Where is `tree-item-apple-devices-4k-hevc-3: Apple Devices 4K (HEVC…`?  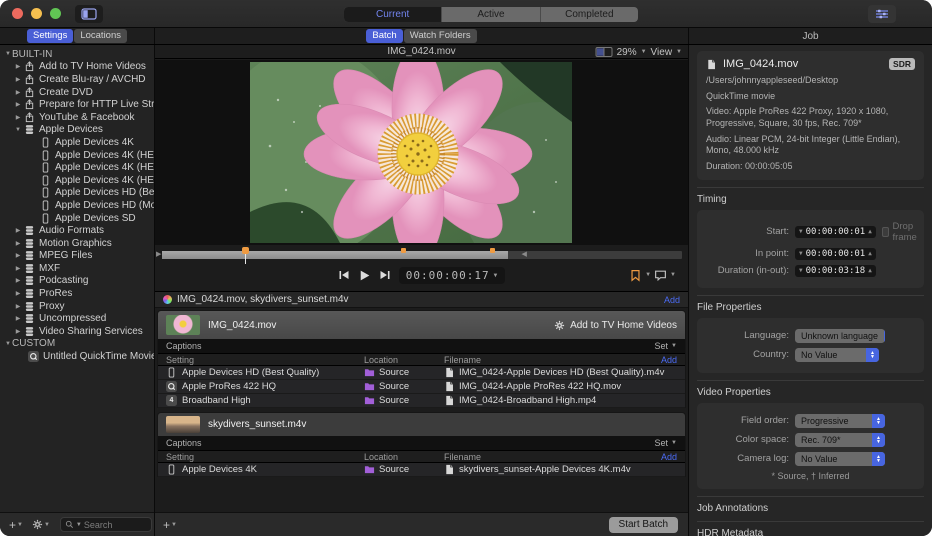 tree-item-apple-devices-4k-hevc-3: Apple Devices 4K (HEVC… is located at coordinates (77, 180).